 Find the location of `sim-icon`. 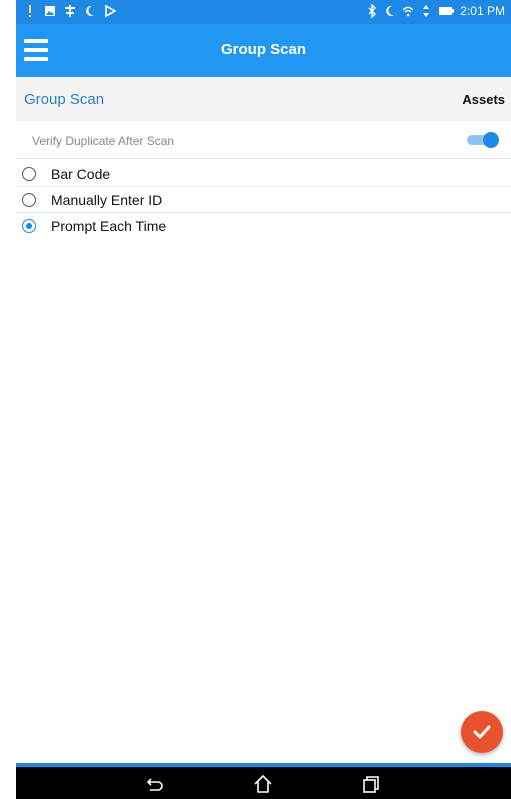

sim-icon is located at coordinates (70, 11).